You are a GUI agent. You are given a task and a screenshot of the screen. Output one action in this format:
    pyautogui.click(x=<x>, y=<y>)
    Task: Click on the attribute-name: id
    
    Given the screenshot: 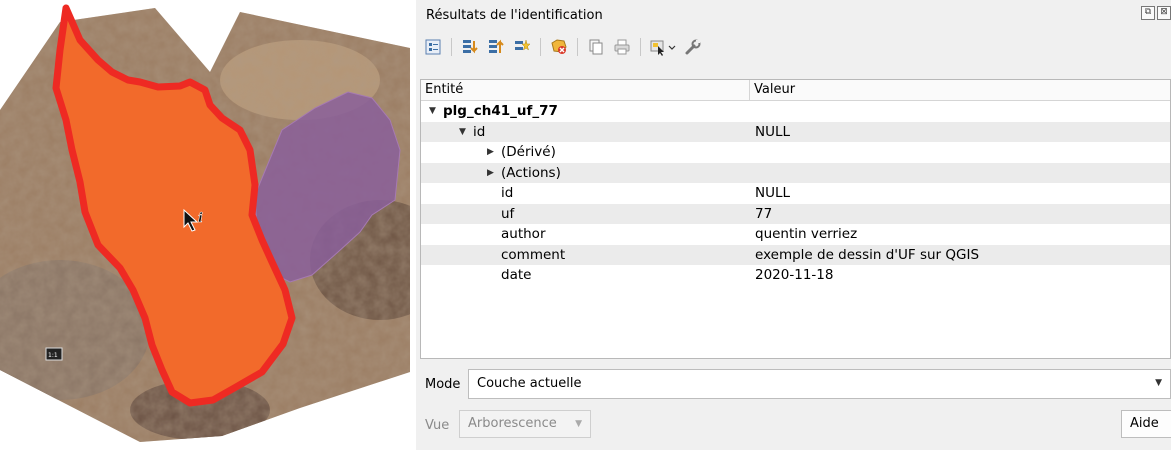 What is the action you would take?
    pyautogui.click(x=507, y=193)
    